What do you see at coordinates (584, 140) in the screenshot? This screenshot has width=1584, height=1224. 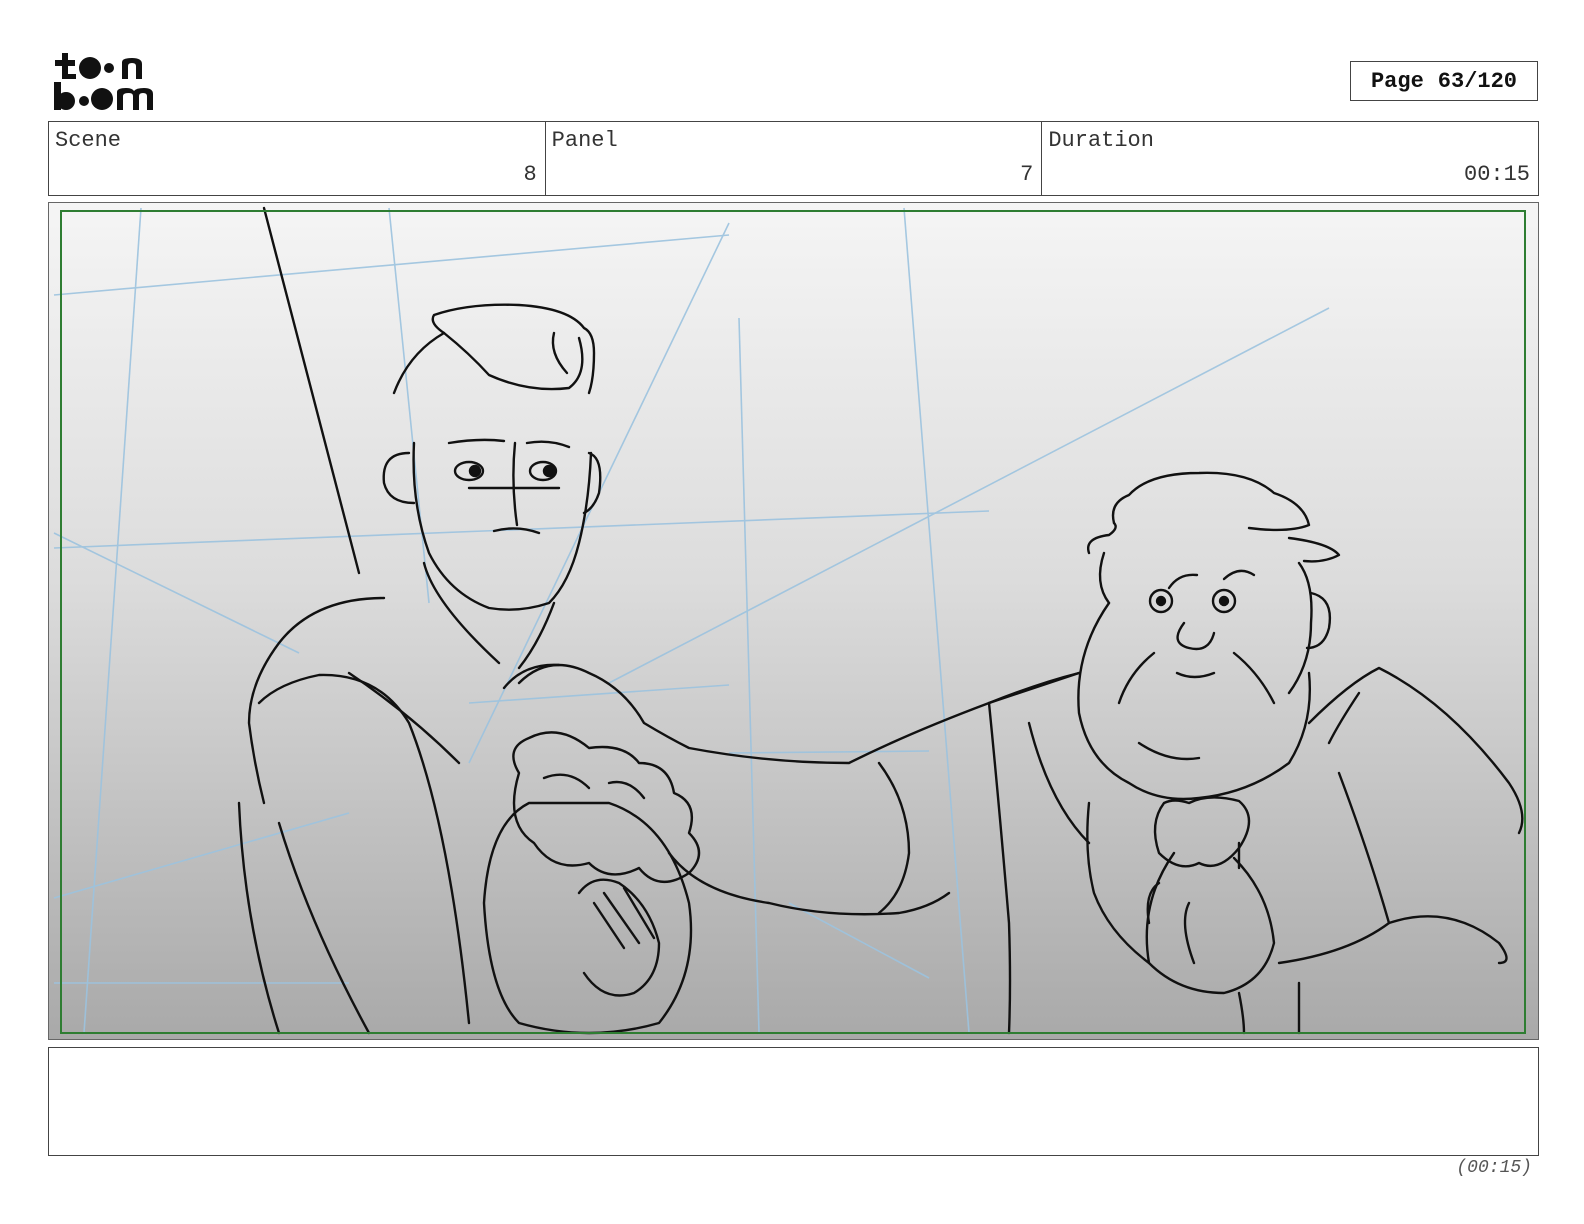 I see `panel-label: Panel` at bounding box center [584, 140].